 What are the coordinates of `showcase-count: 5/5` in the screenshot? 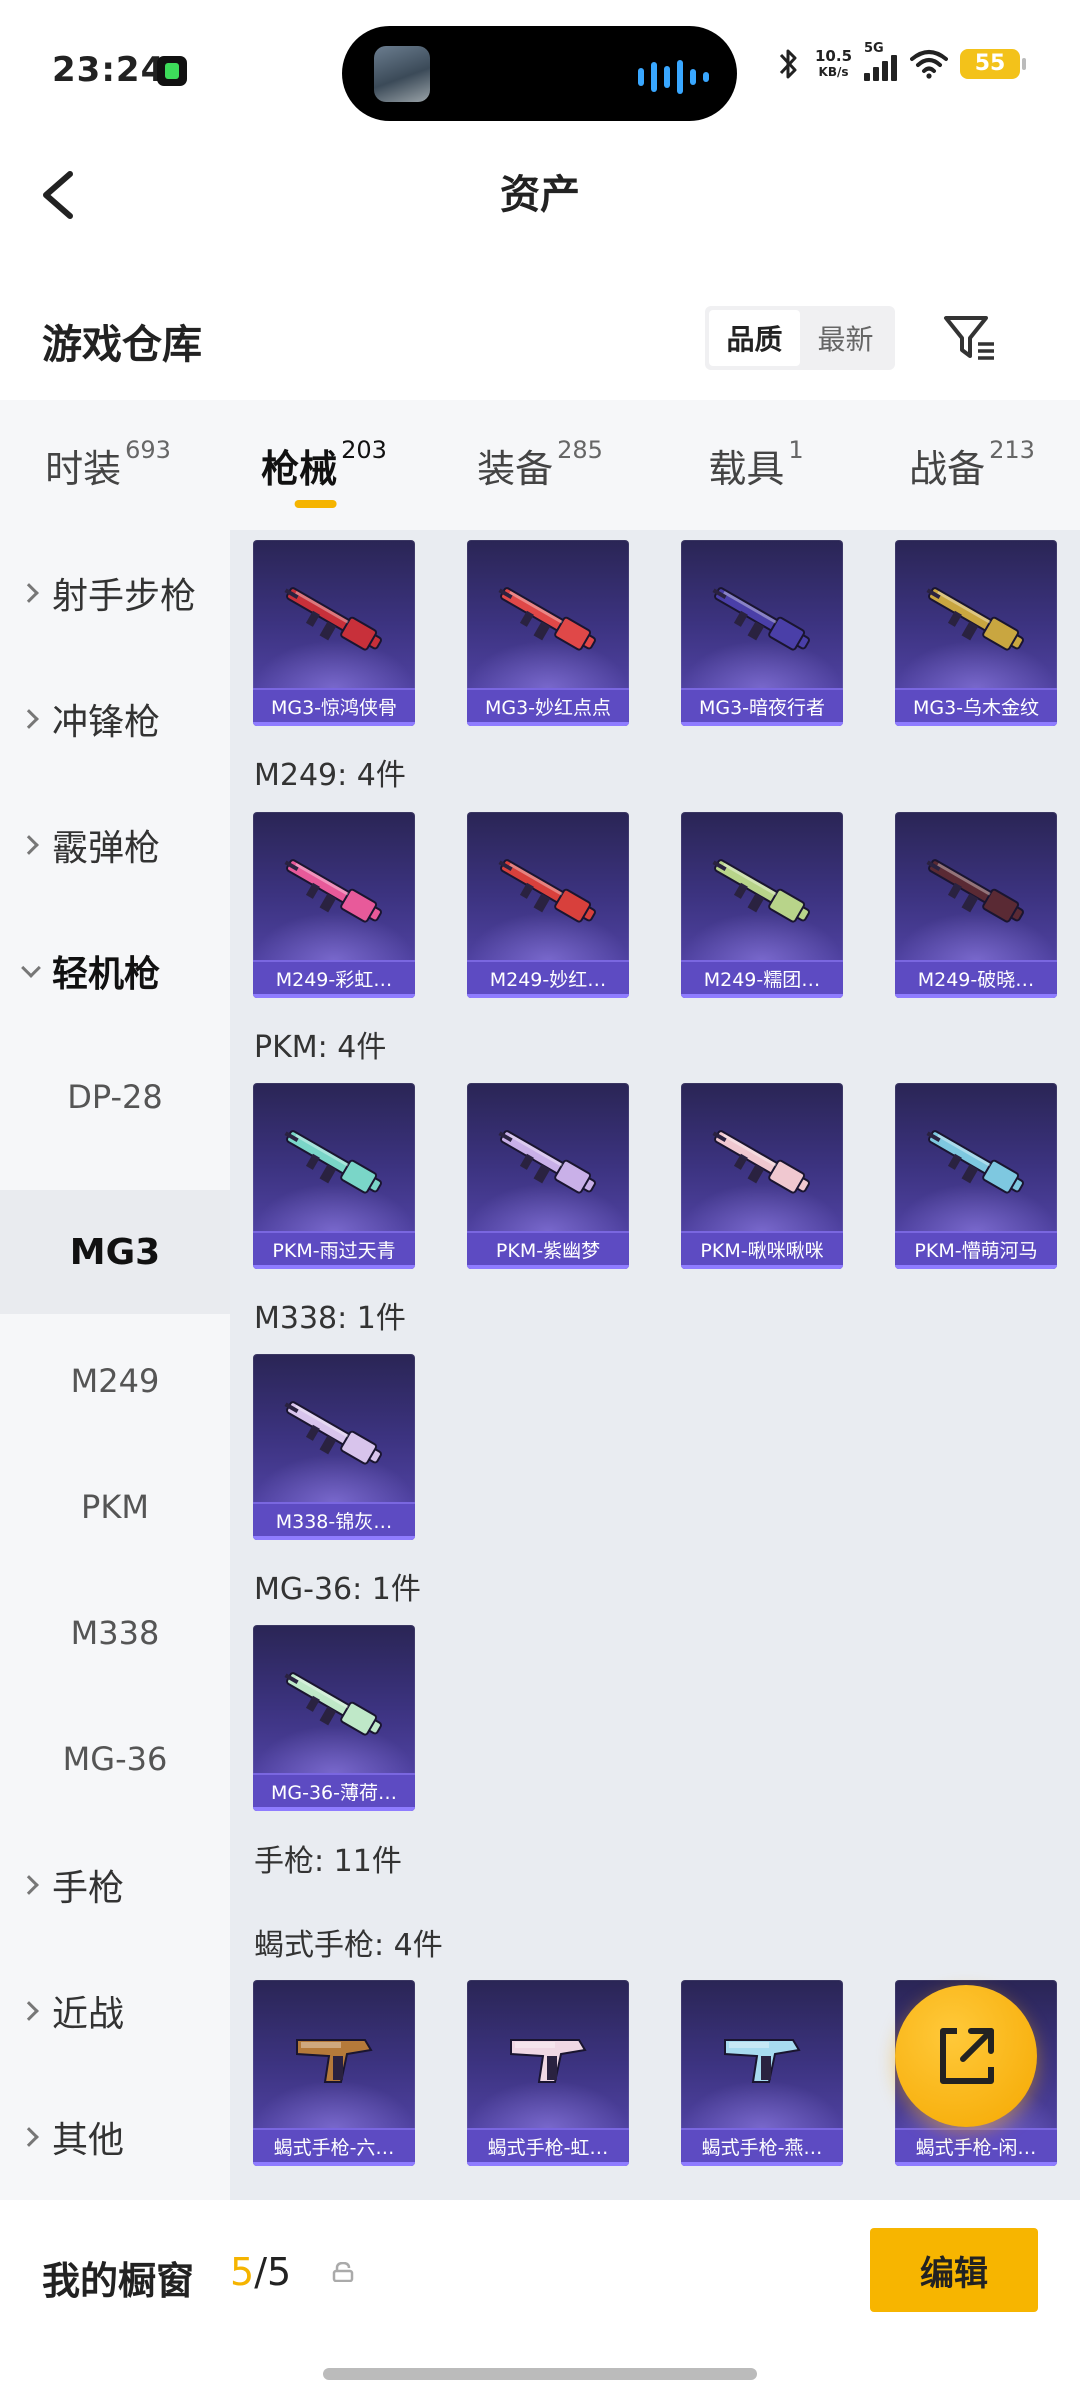 It's located at (261, 2272).